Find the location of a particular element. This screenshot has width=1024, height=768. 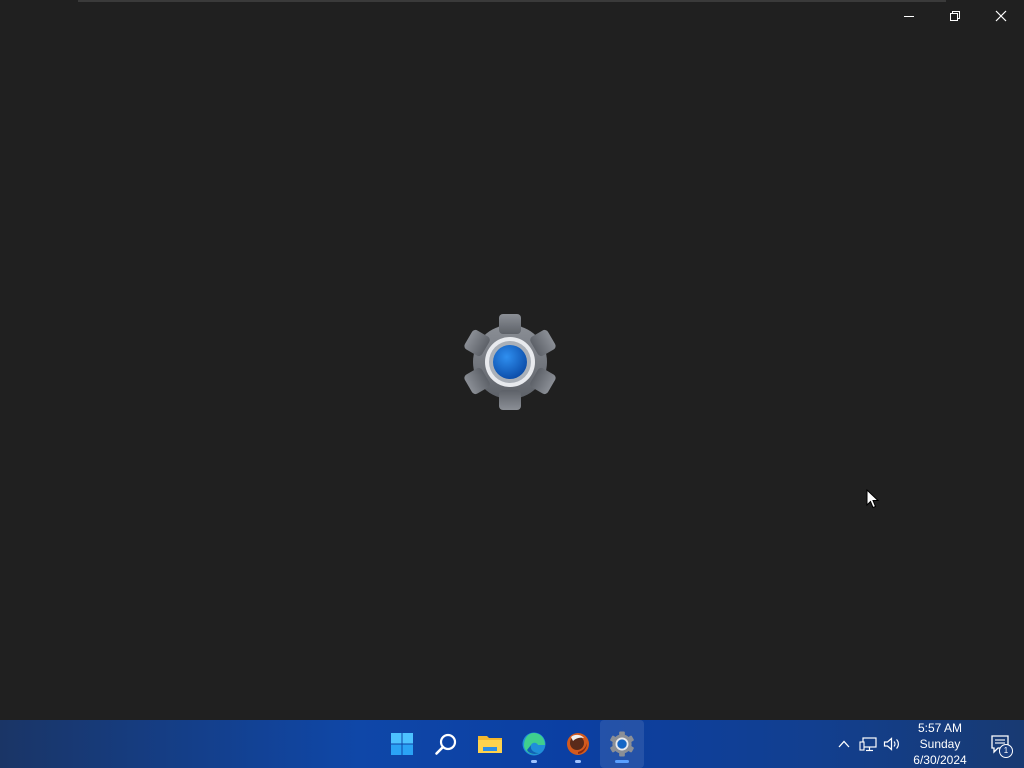

notification-center-button: 1 is located at coordinates (1000, 744).